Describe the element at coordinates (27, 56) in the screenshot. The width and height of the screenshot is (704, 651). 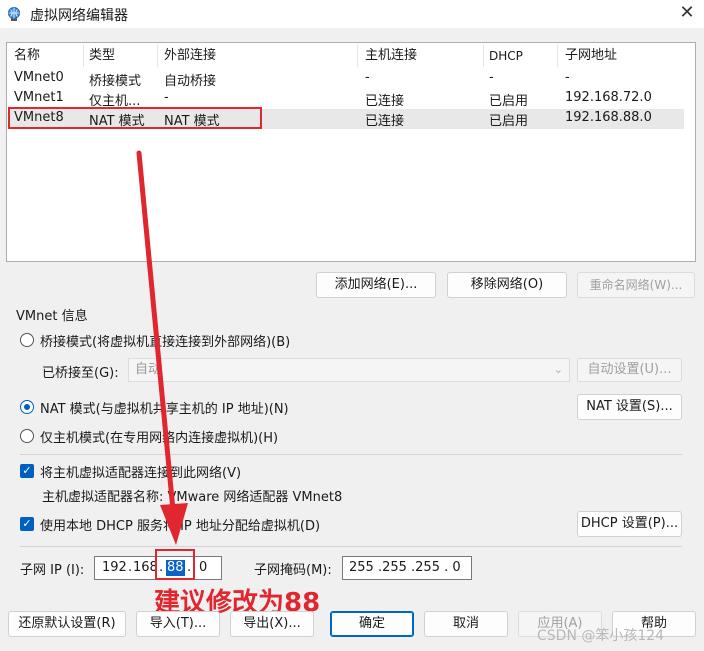
I see `column-header-name: 名称` at that location.